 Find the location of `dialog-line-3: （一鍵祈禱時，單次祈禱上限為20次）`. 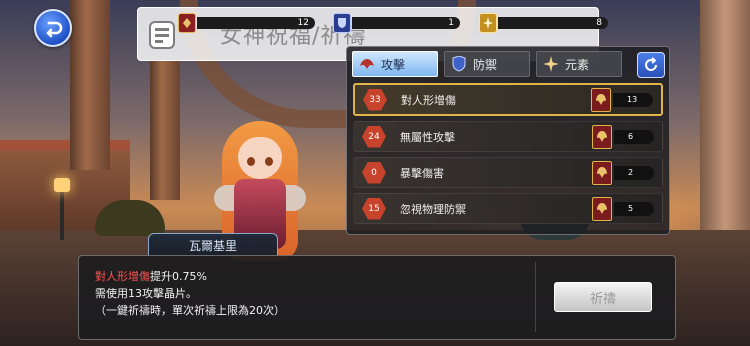

dialog-line-3: （一鍵祈禱時，單次祈禱上限為20次） is located at coordinates (190, 310).